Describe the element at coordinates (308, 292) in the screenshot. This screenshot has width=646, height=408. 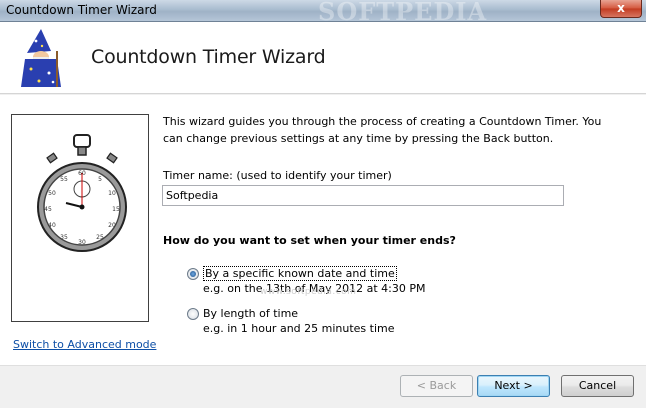
I see `watermark-url: www.softpedia.com` at that location.